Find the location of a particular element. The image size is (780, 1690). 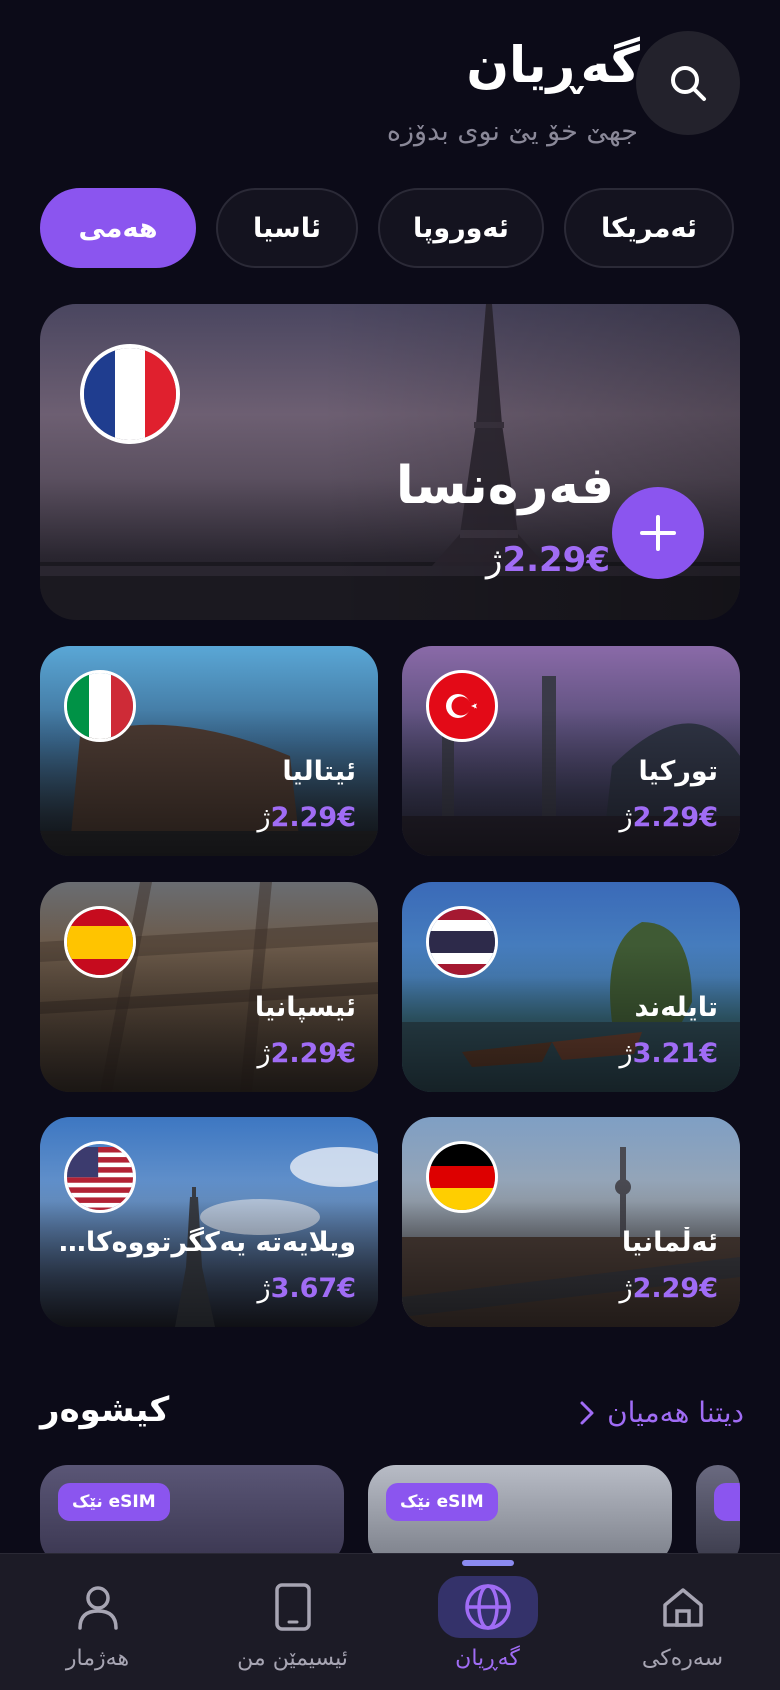

active-tab-indicator is located at coordinates (488, 1563).